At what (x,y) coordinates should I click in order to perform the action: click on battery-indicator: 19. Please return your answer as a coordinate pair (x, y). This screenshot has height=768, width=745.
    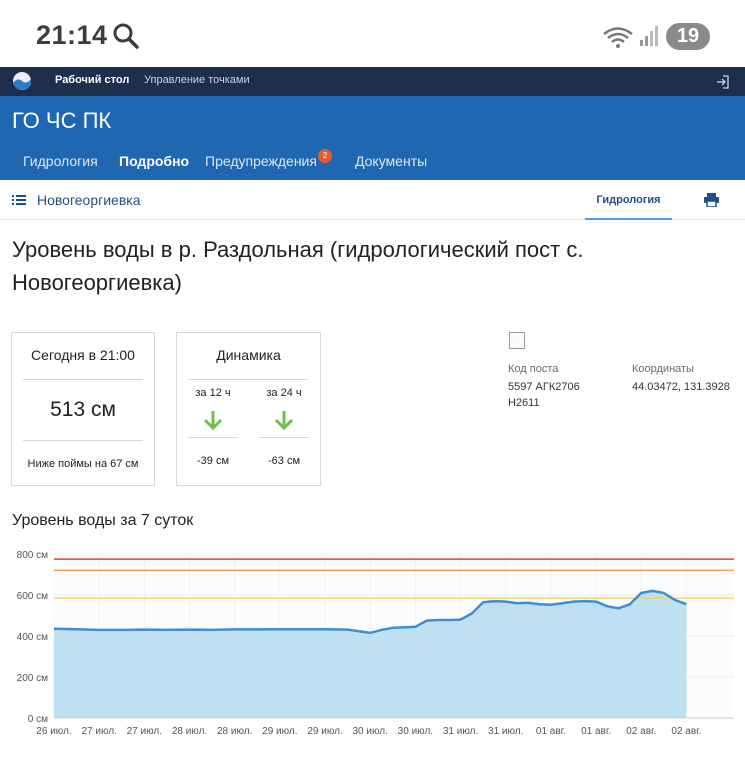
    Looking at the image, I should click on (688, 36).